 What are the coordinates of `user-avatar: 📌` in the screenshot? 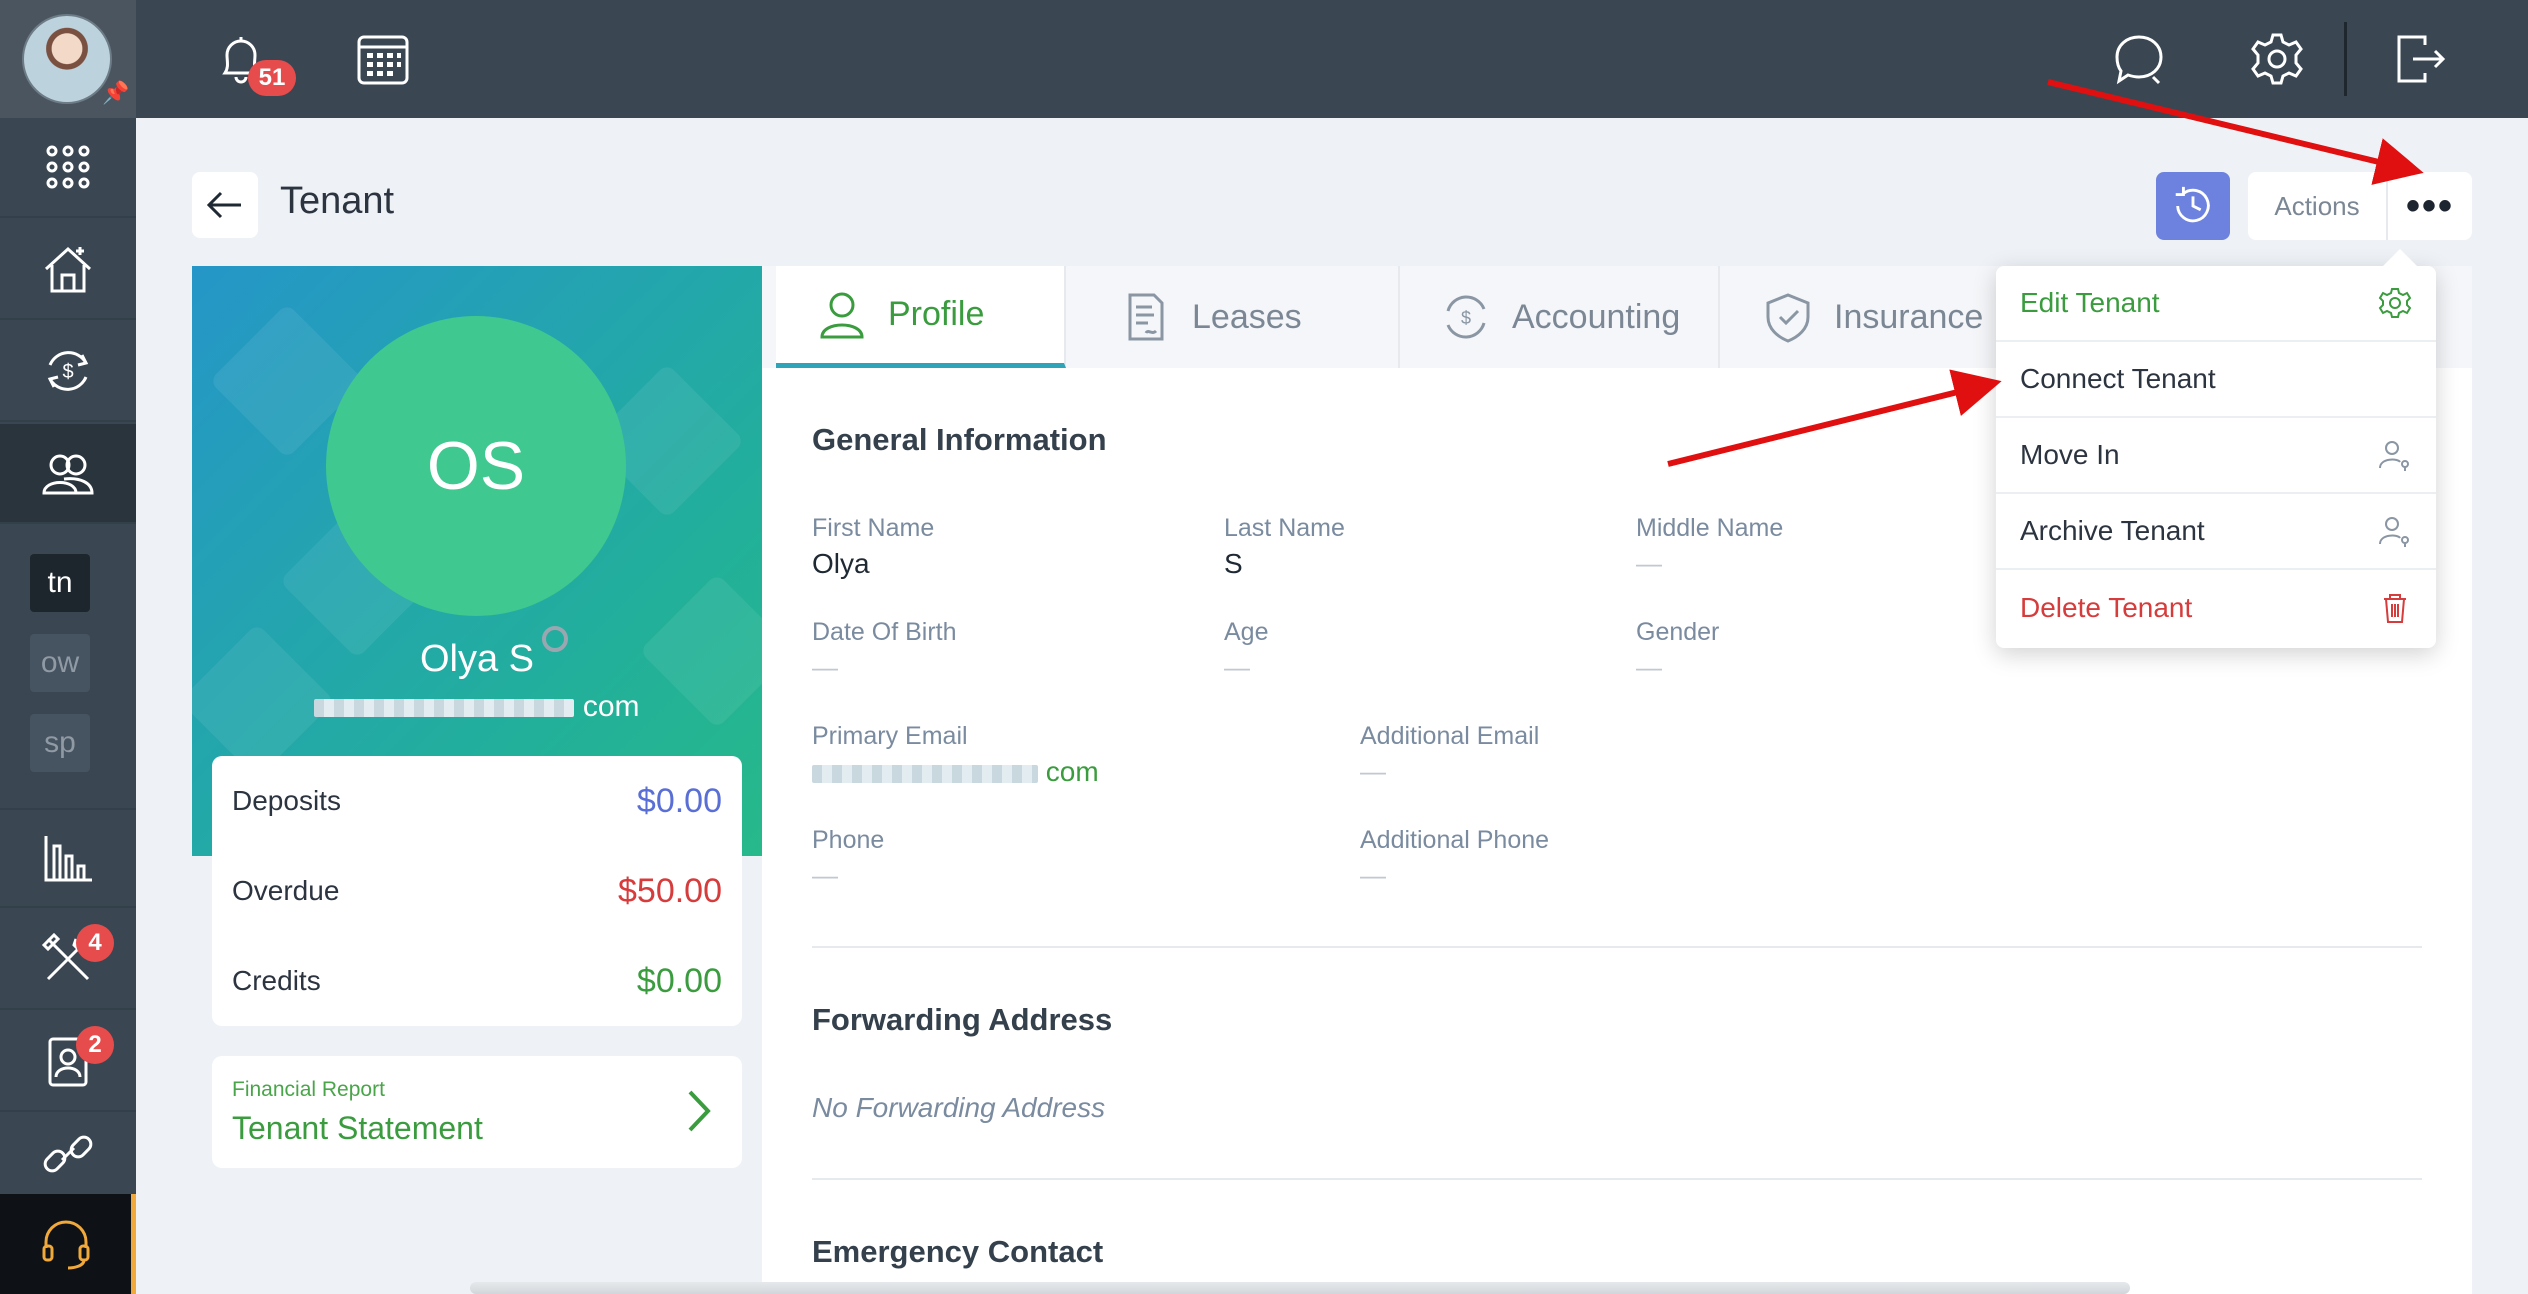 It's located at (68, 59).